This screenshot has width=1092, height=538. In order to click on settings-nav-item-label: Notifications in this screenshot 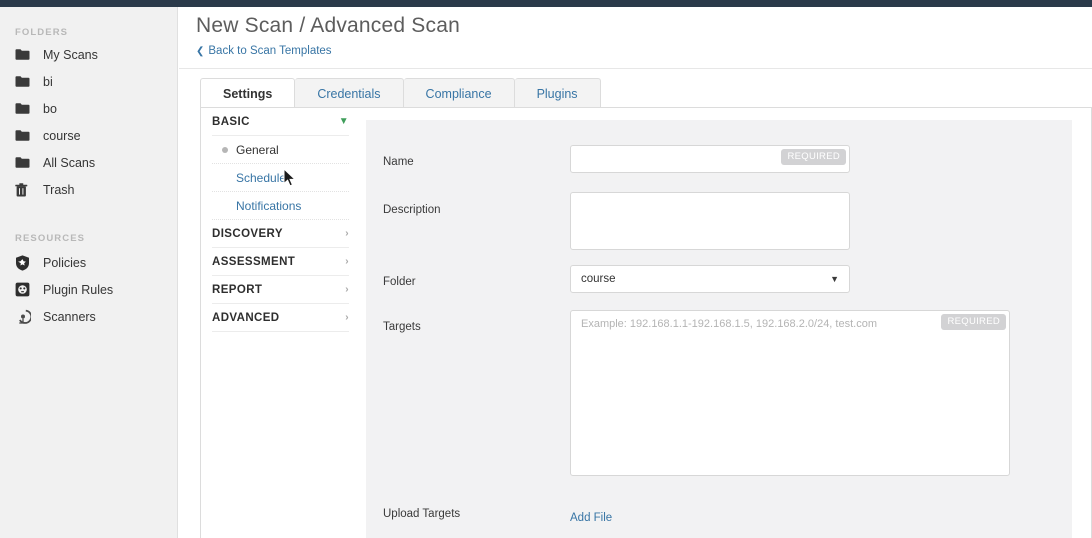, I will do `click(269, 205)`.